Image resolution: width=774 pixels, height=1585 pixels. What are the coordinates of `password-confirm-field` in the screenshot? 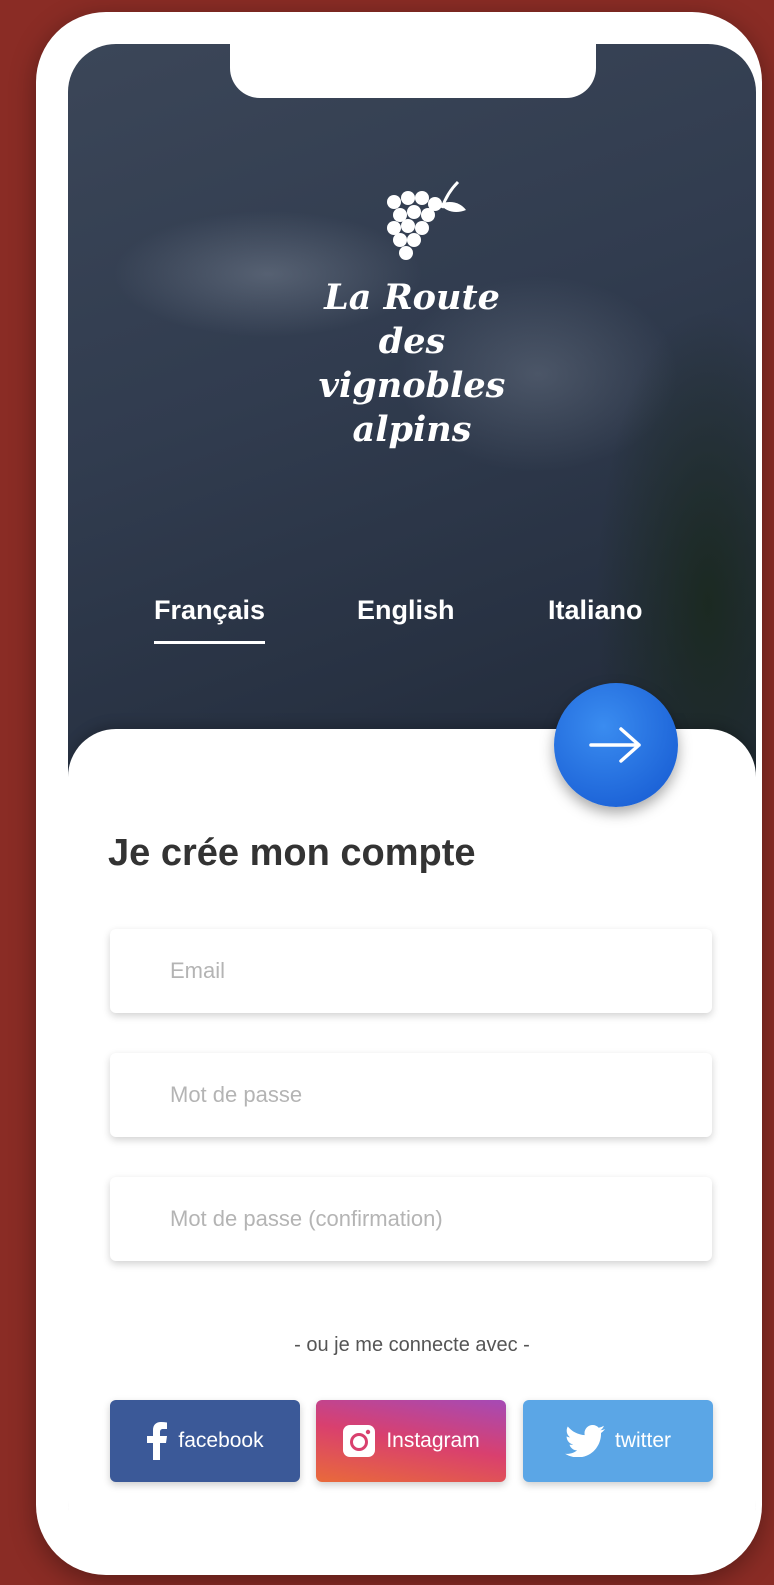 It's located at (411, 1219).